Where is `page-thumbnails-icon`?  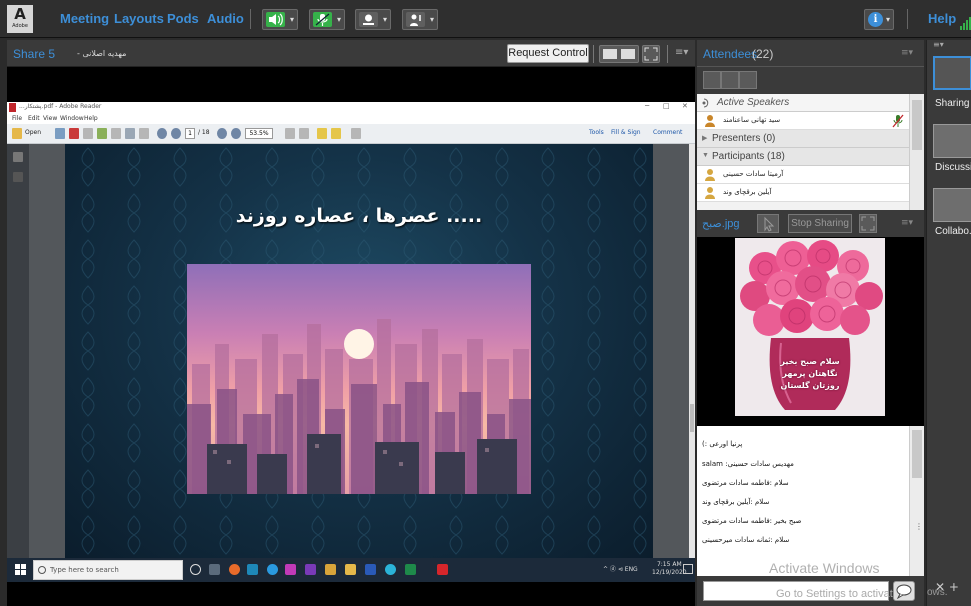
page-thumbnails-icon is located at coordinates (18, 157).